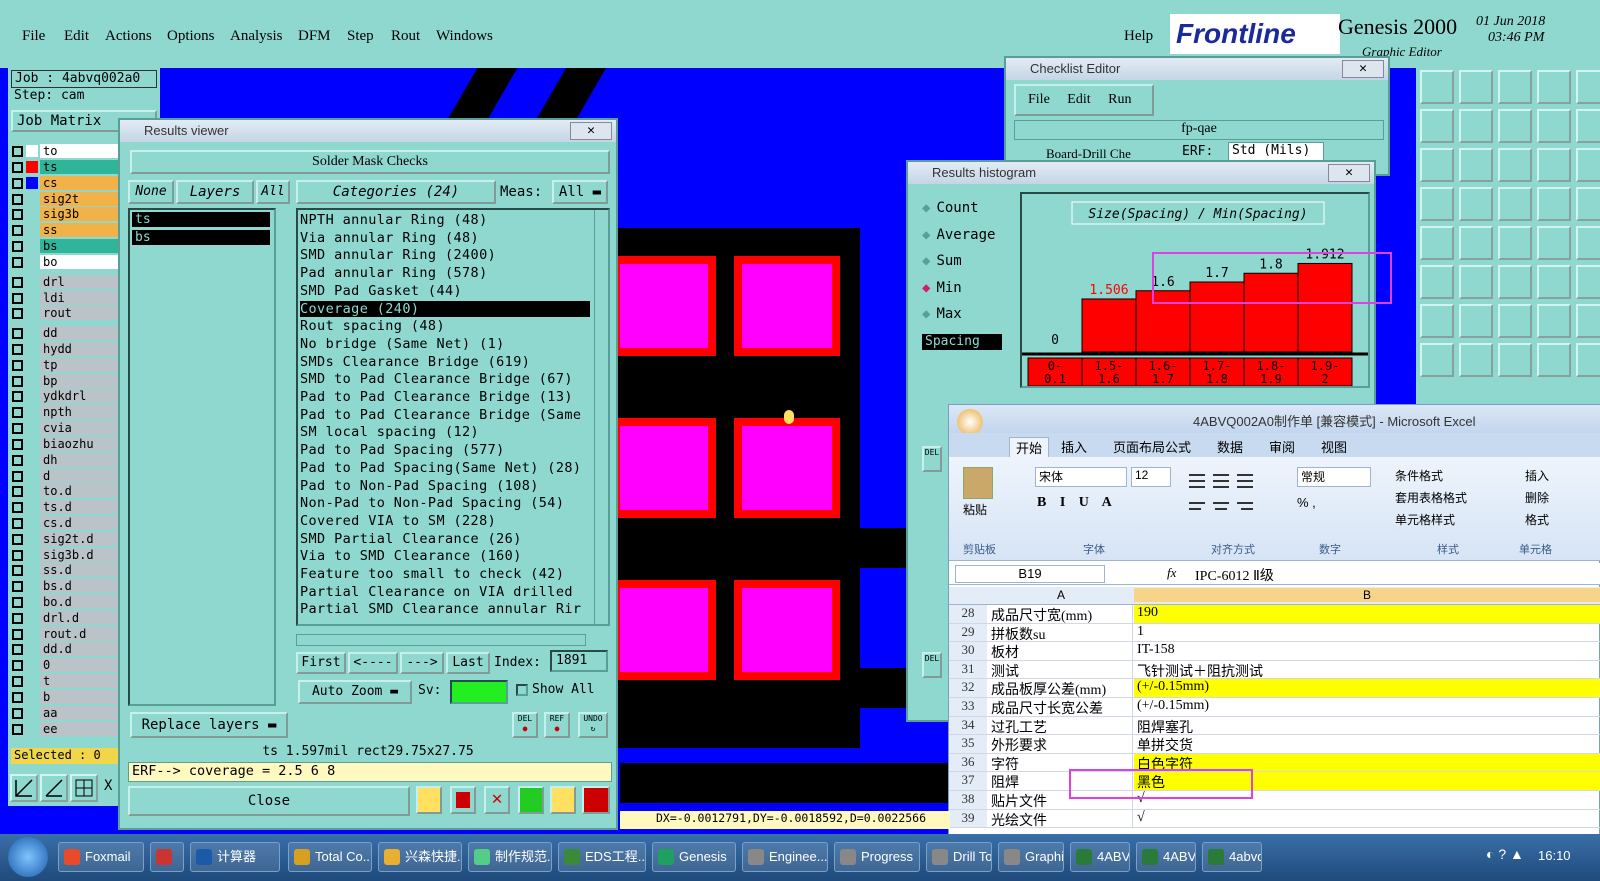 This screenshot has width=1600, height=881. I want to click on cell-a: 拼板数su, so click(1061, 633).